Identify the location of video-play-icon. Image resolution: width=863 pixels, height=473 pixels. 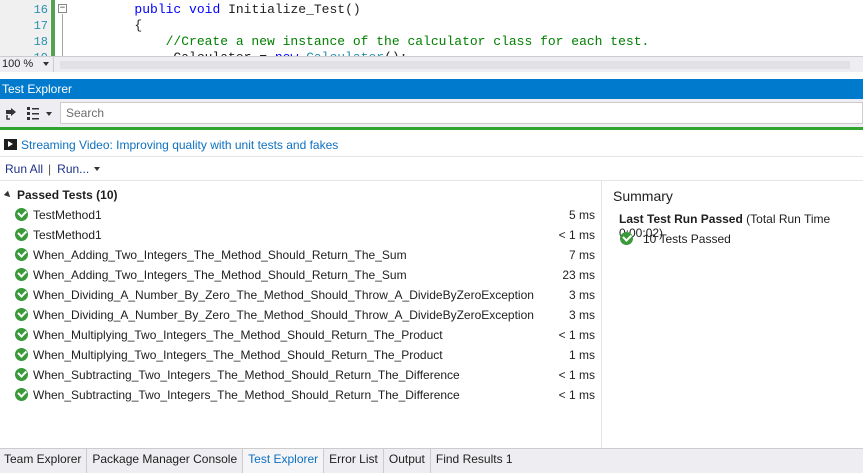
(10, 144).